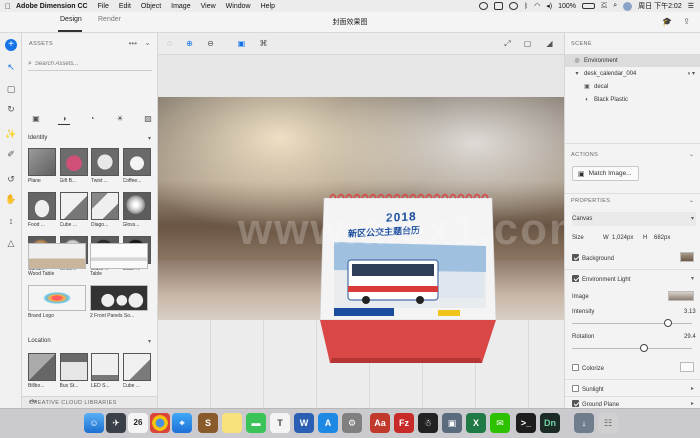  What do you see at coordinates (498, 6) in the screenshot?
I see `display-icon` at bounding box center [498, 6].